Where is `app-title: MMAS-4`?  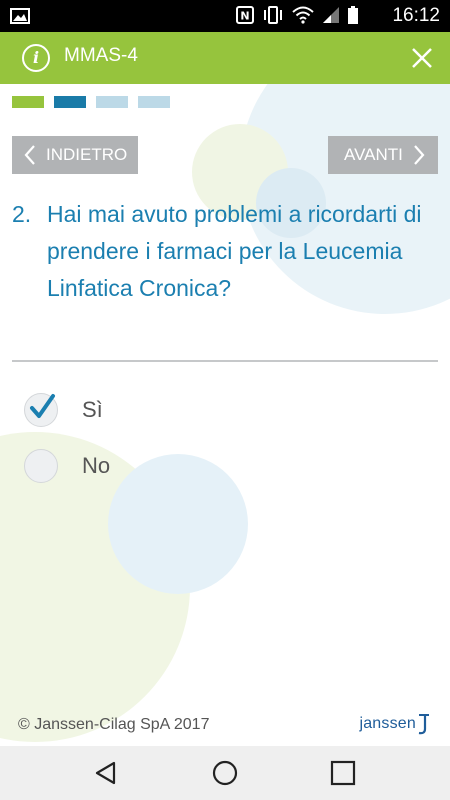
app-title: MMAS-4 is located at coordinates (101, 55).